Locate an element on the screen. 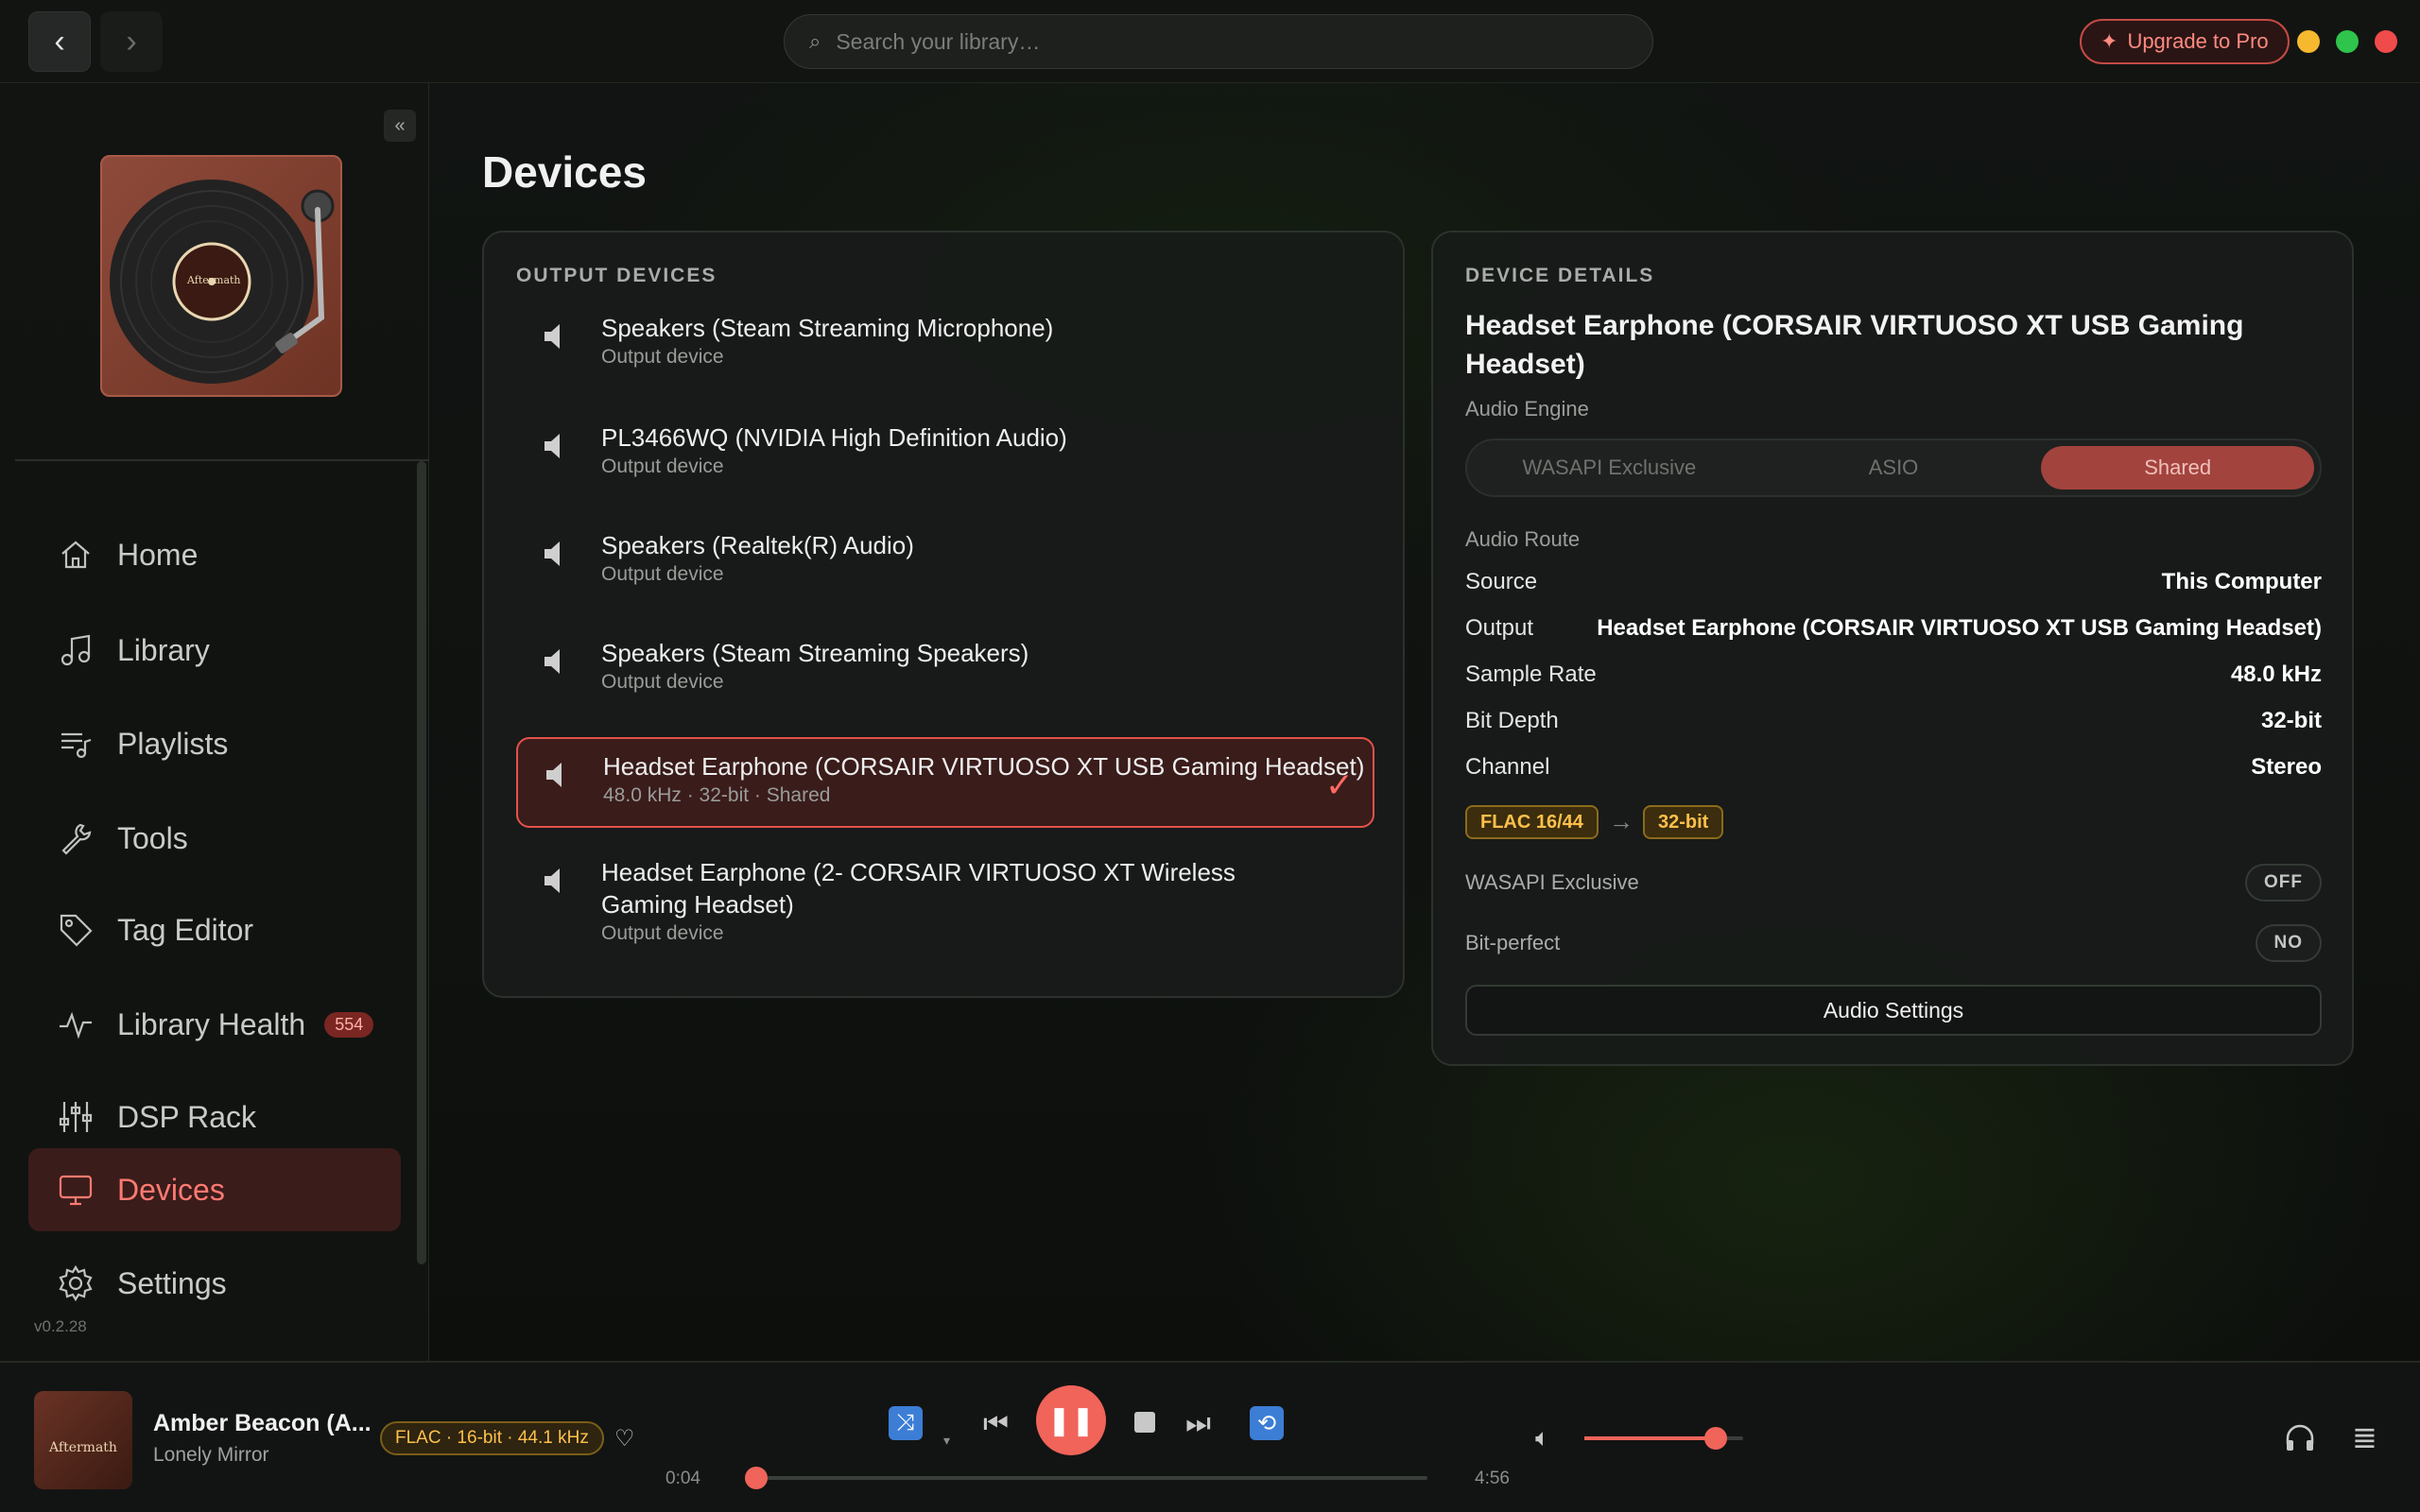 The image size is (2420, 1512). sidebar-item-playlists: Playlists is located at coordinates (214, 743).